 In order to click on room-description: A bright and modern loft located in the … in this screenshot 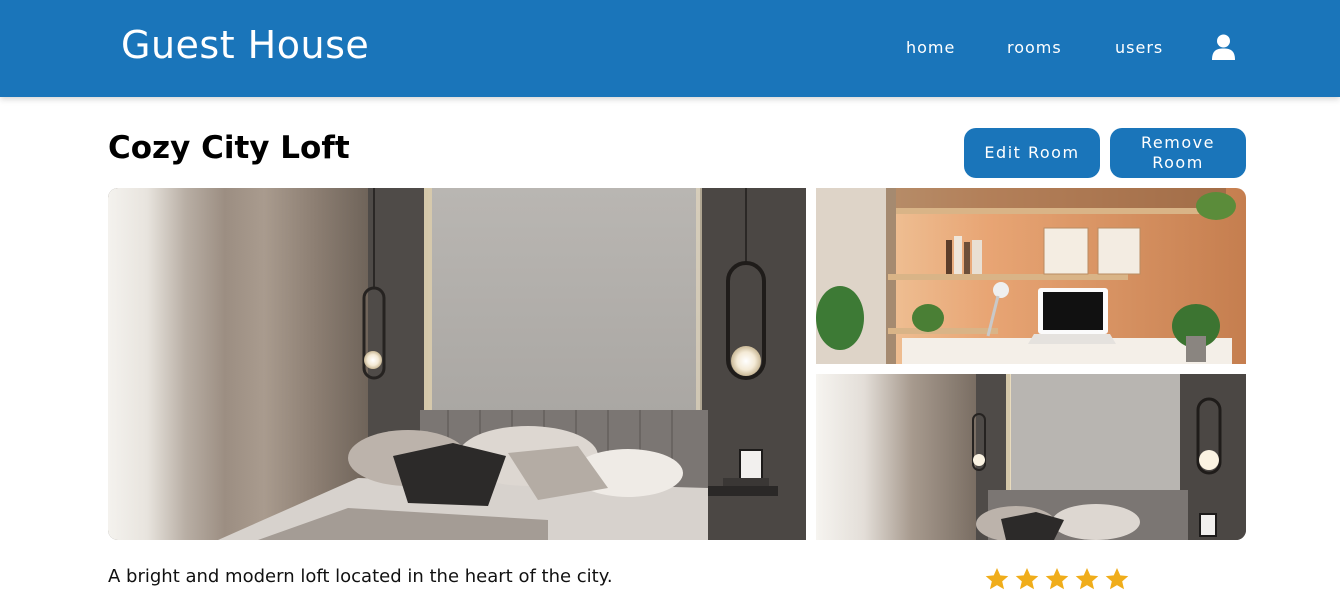, I will do `click(360, 576)`.